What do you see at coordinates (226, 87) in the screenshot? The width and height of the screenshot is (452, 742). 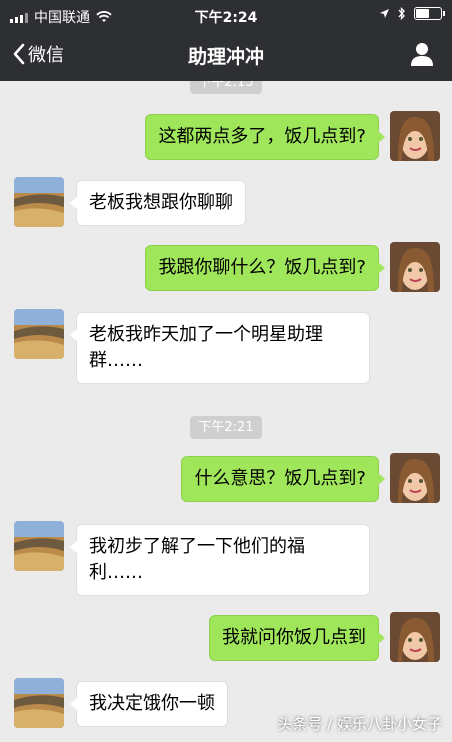 I see `timestamp: 下午2:15` at bounding box center [226, 87].